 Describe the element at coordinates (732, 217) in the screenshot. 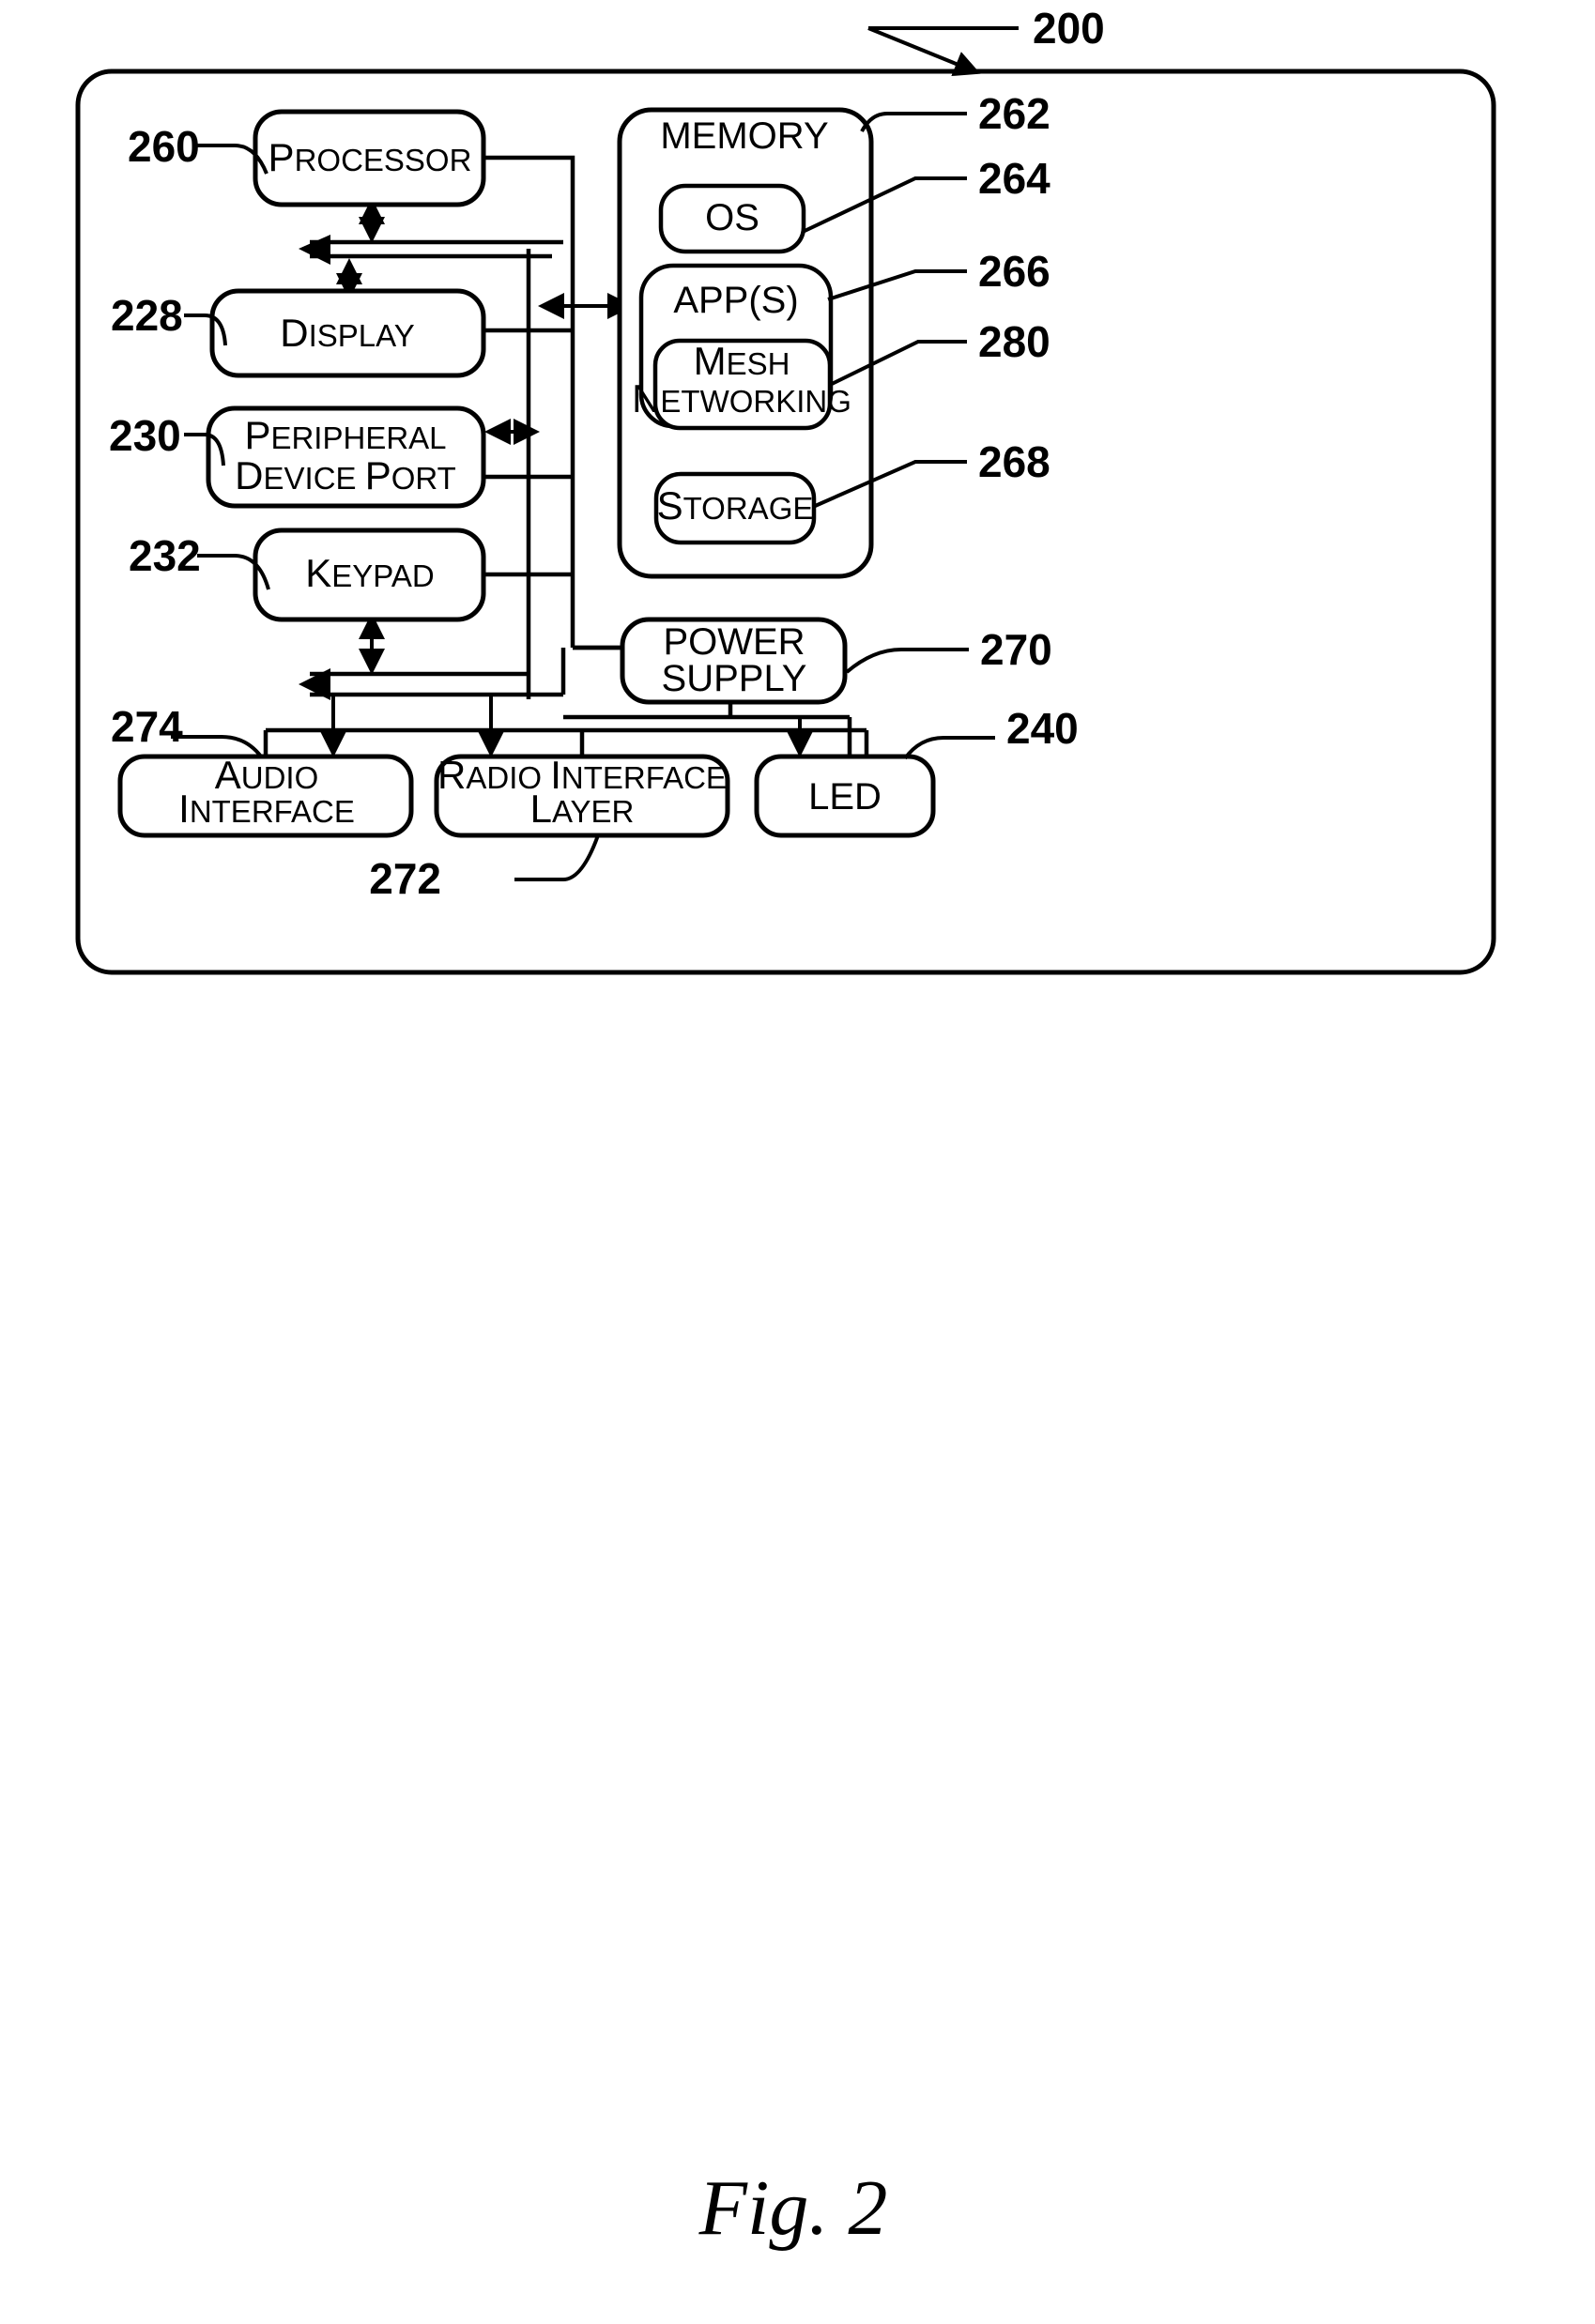

I see `os-label: OS` at that location.